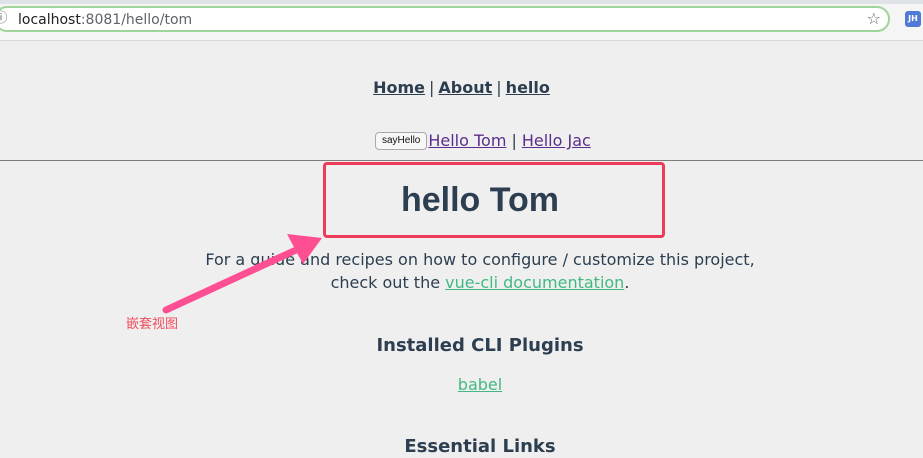 The image size is (923, 458). I want to click on address-bar: ⓘ localhost:8081/hello/tom ☆, so click(445, 19).